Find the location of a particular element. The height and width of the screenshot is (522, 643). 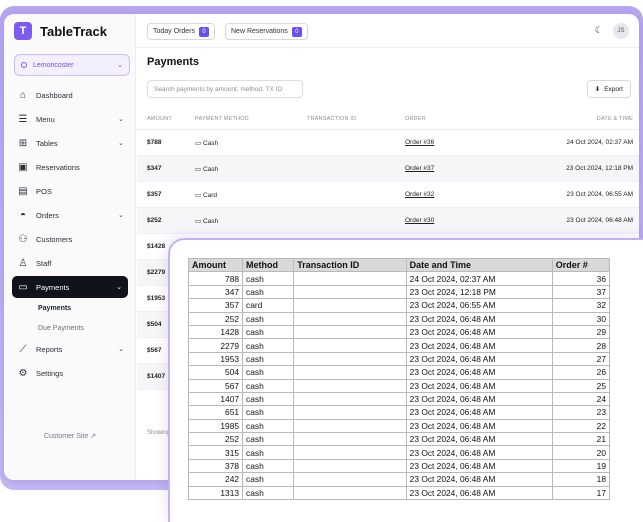

cell-order: Order #36 is located at coordinates (419, 142).